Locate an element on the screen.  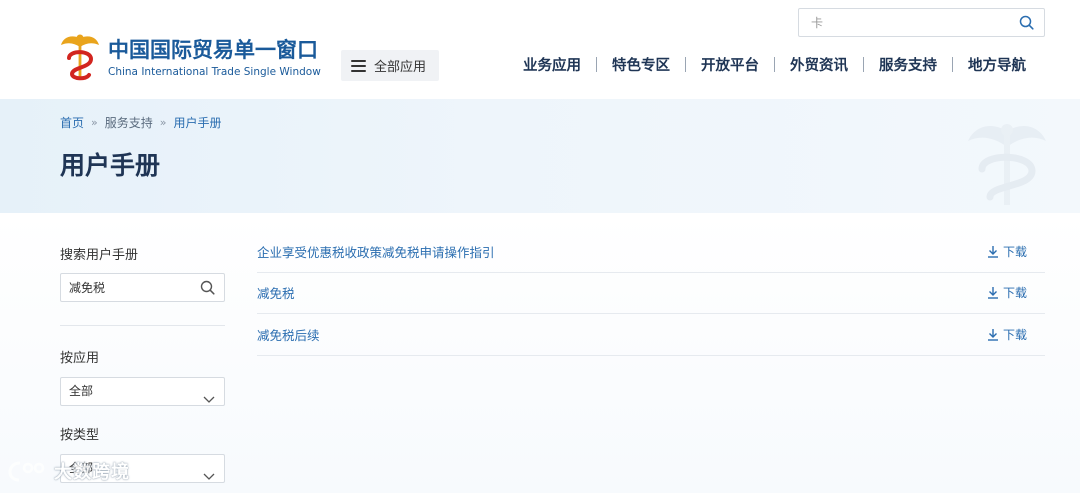
all-apps-button: 全部应用 is located at coordinates (390, 65).